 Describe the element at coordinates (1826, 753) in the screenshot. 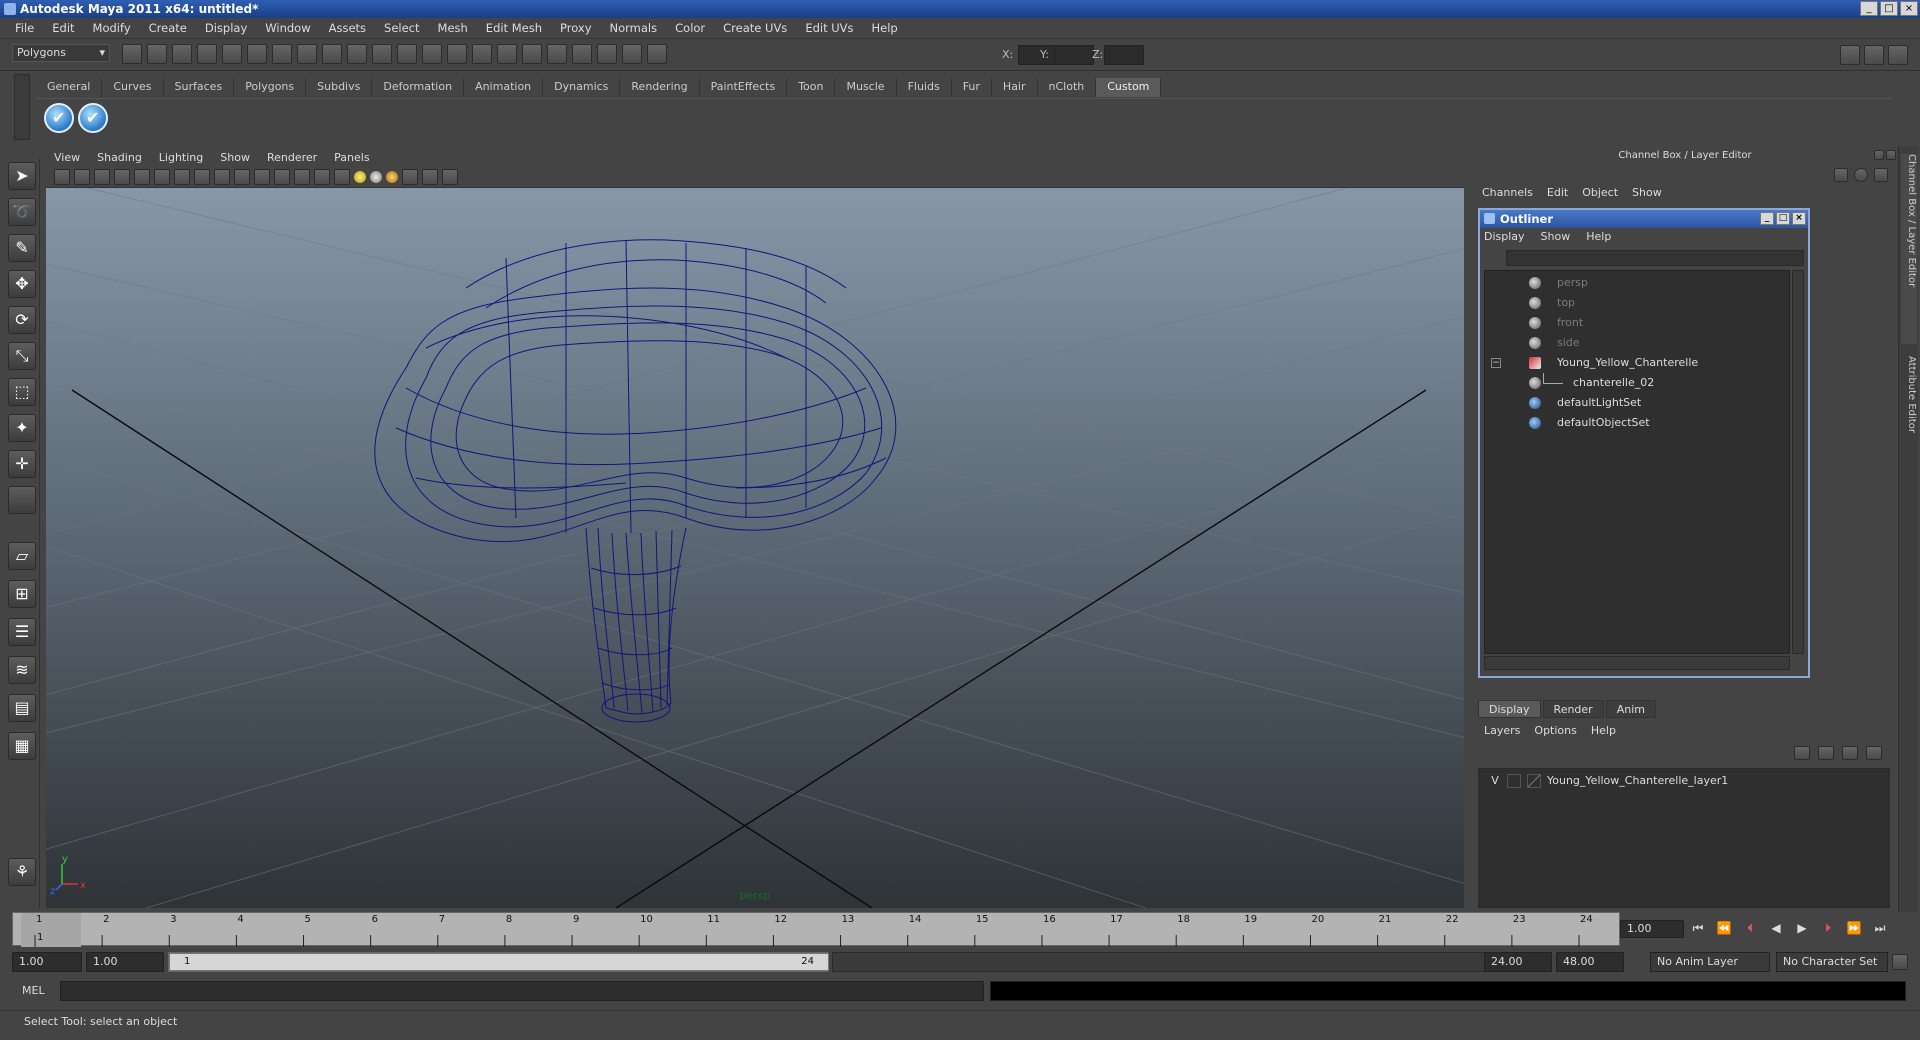

I see `move-layer-down-icon` at that location.